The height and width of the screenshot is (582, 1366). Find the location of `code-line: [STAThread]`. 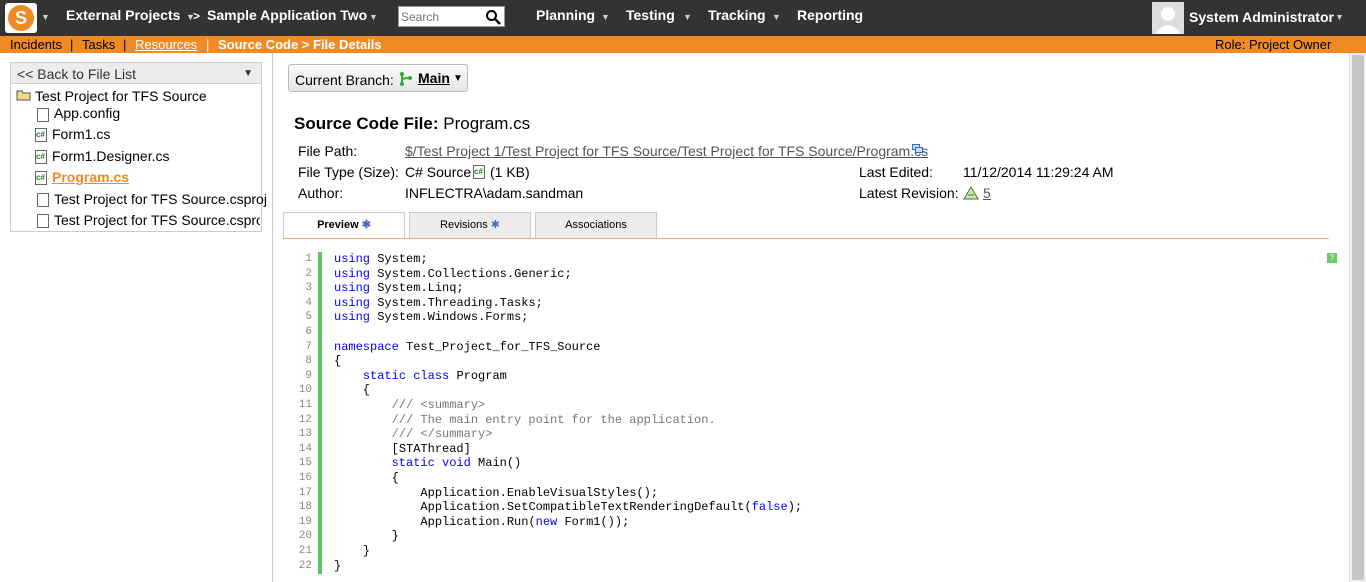

code-line: [STAThread] is located at coordinates (402, 448).